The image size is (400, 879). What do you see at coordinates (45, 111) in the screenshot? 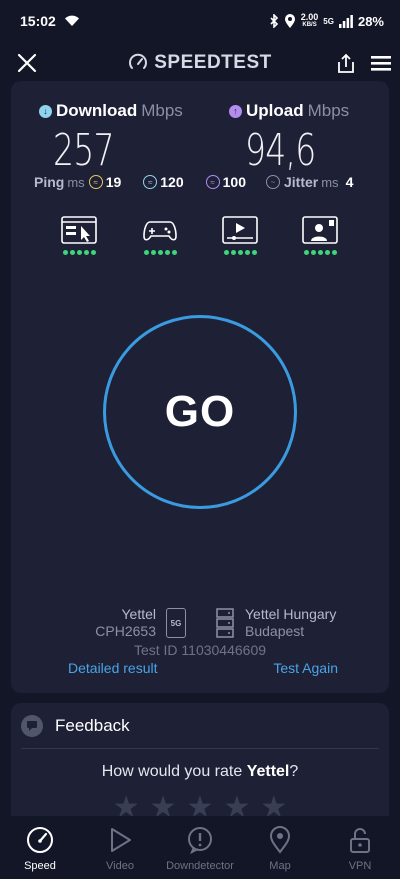
I see `download-arrow-icon: ↓` at bounding box center [45, 111].